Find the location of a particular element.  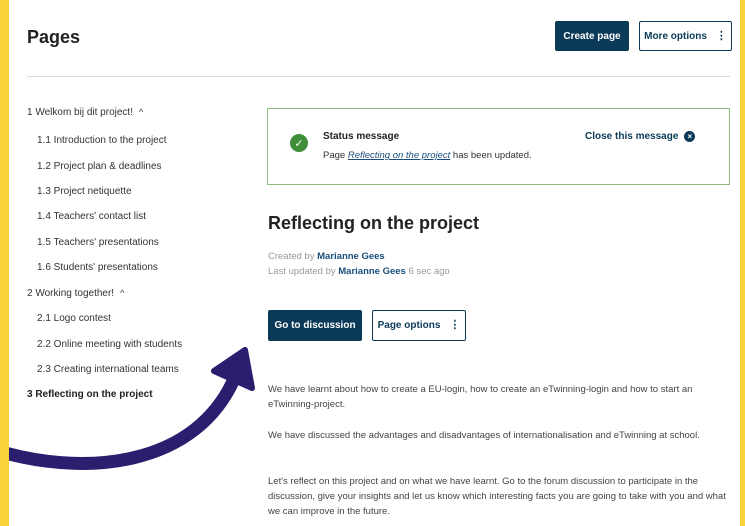

page-options-button: Page options ⋮ is located at coordinates (419, 325).